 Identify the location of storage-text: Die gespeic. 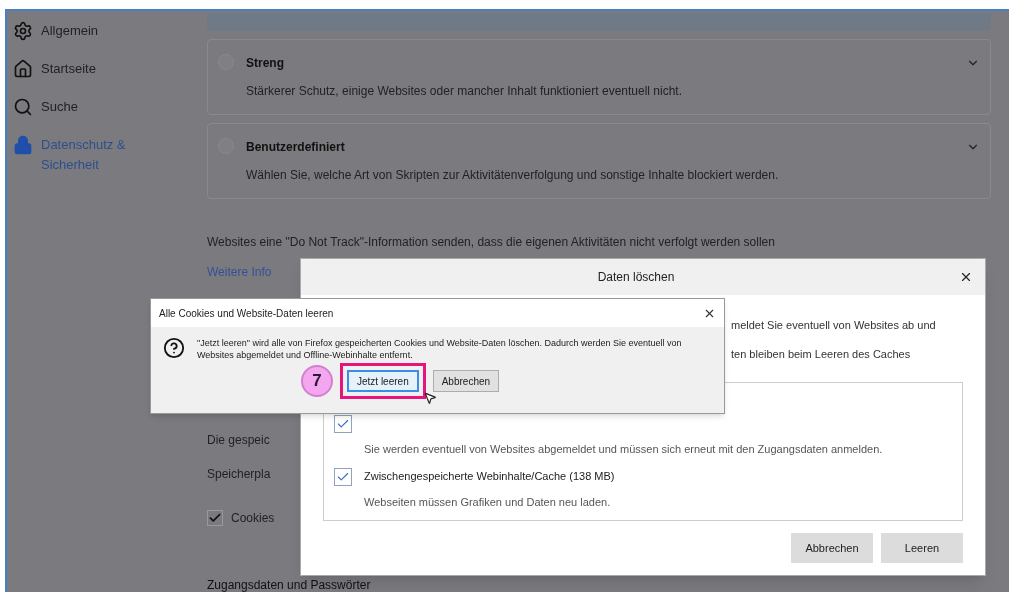
(238, 440).